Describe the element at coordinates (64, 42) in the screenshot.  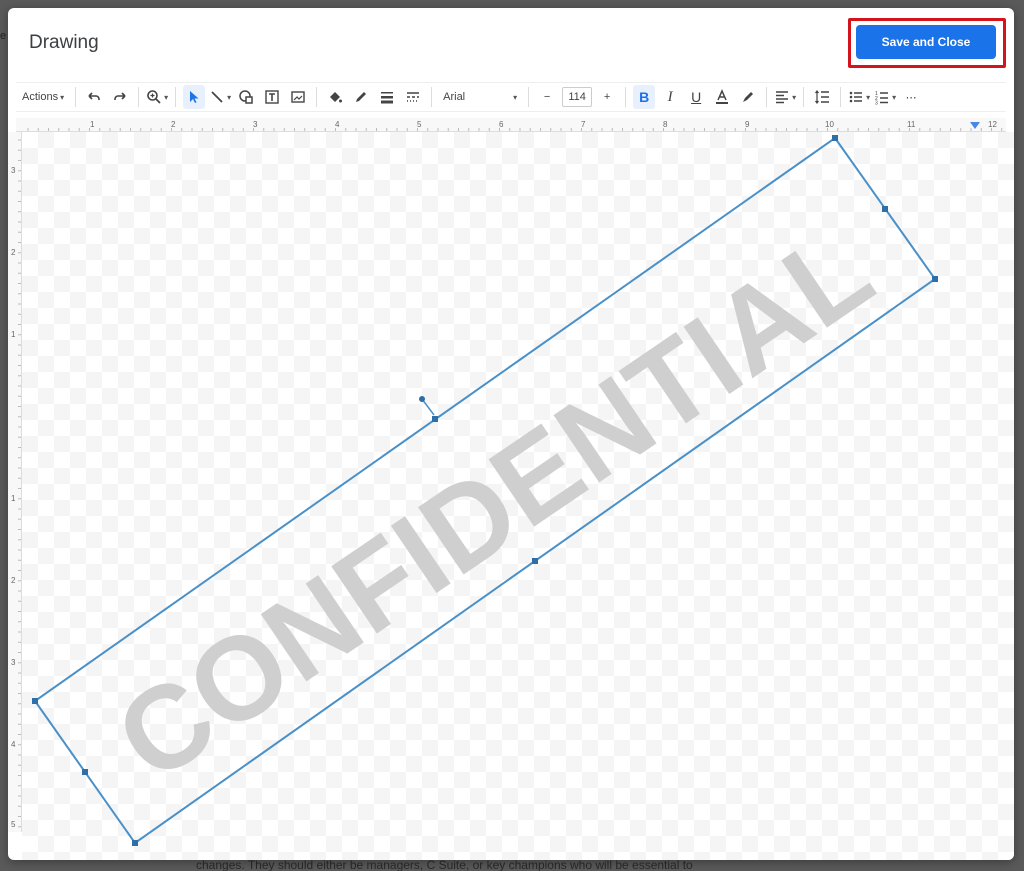
I see `dialog-title: Drawing` at that location.